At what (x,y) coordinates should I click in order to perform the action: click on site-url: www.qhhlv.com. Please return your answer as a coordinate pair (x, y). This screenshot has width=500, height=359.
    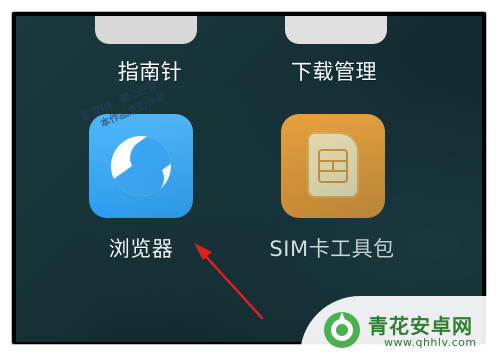
    Looking at the image, I should click on (430, 342).